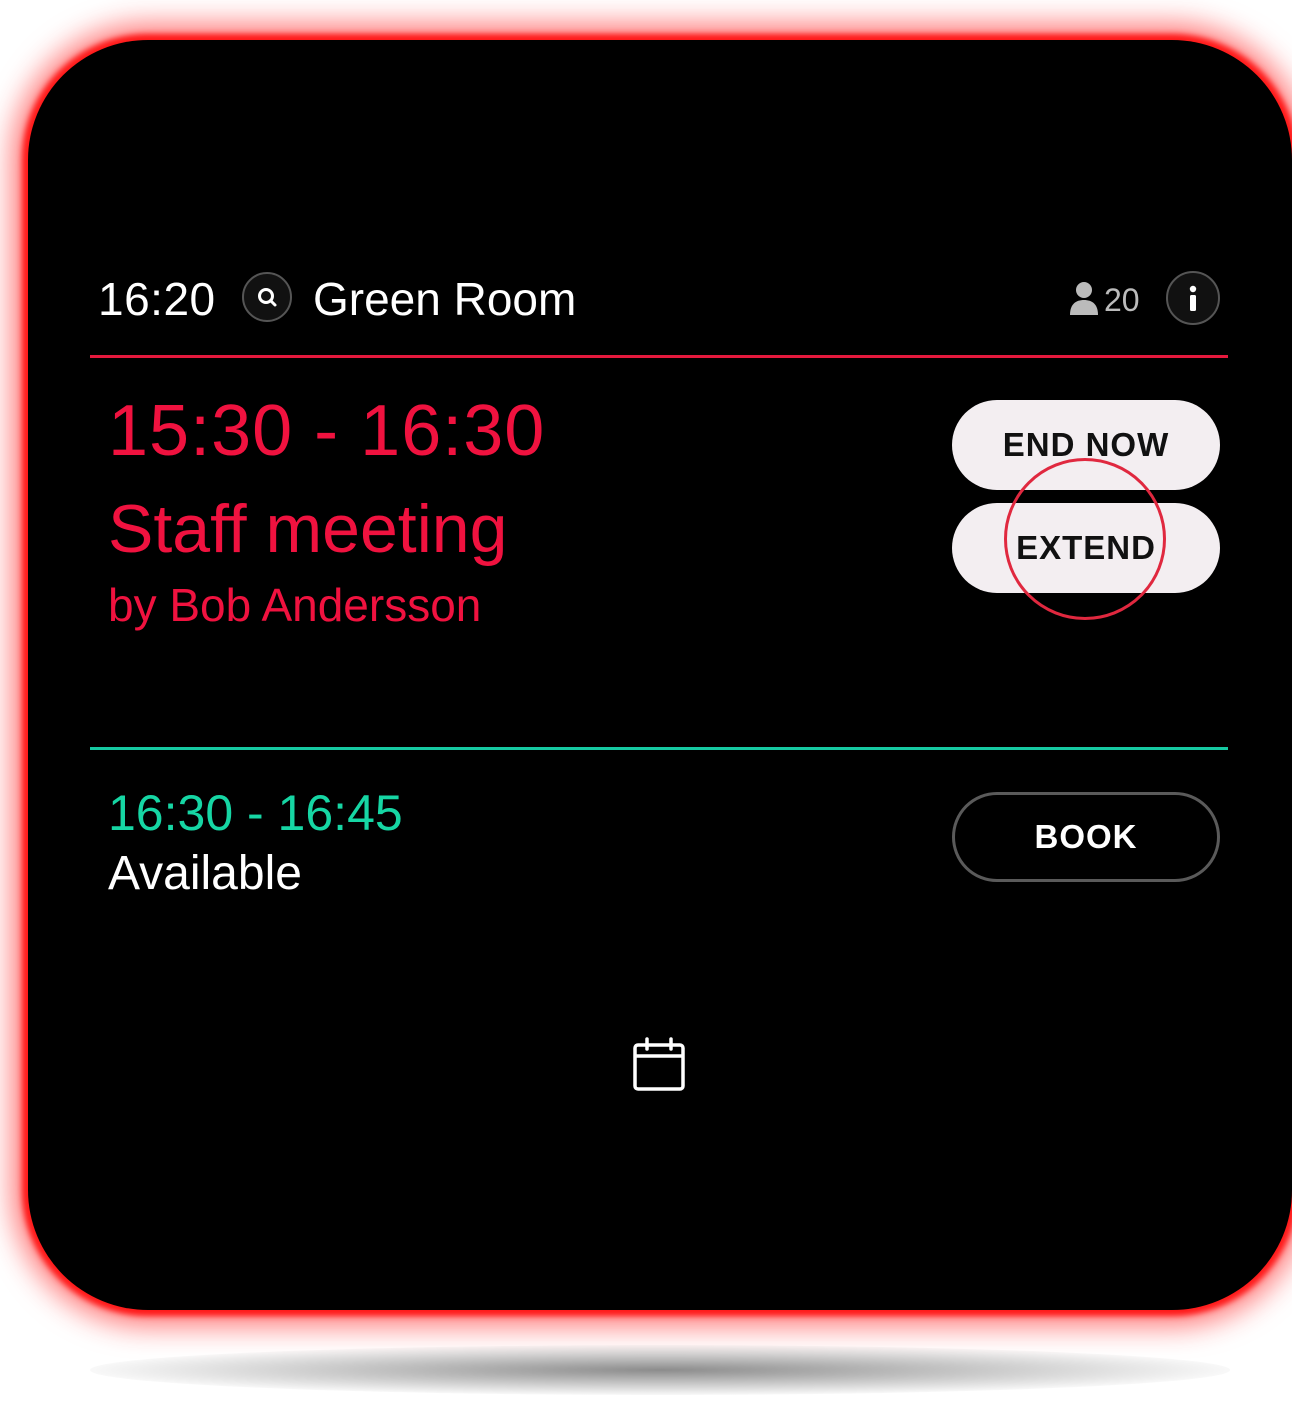  I want to click on current-meeting-organizer: by Bob Andersson, so click(295, 605).